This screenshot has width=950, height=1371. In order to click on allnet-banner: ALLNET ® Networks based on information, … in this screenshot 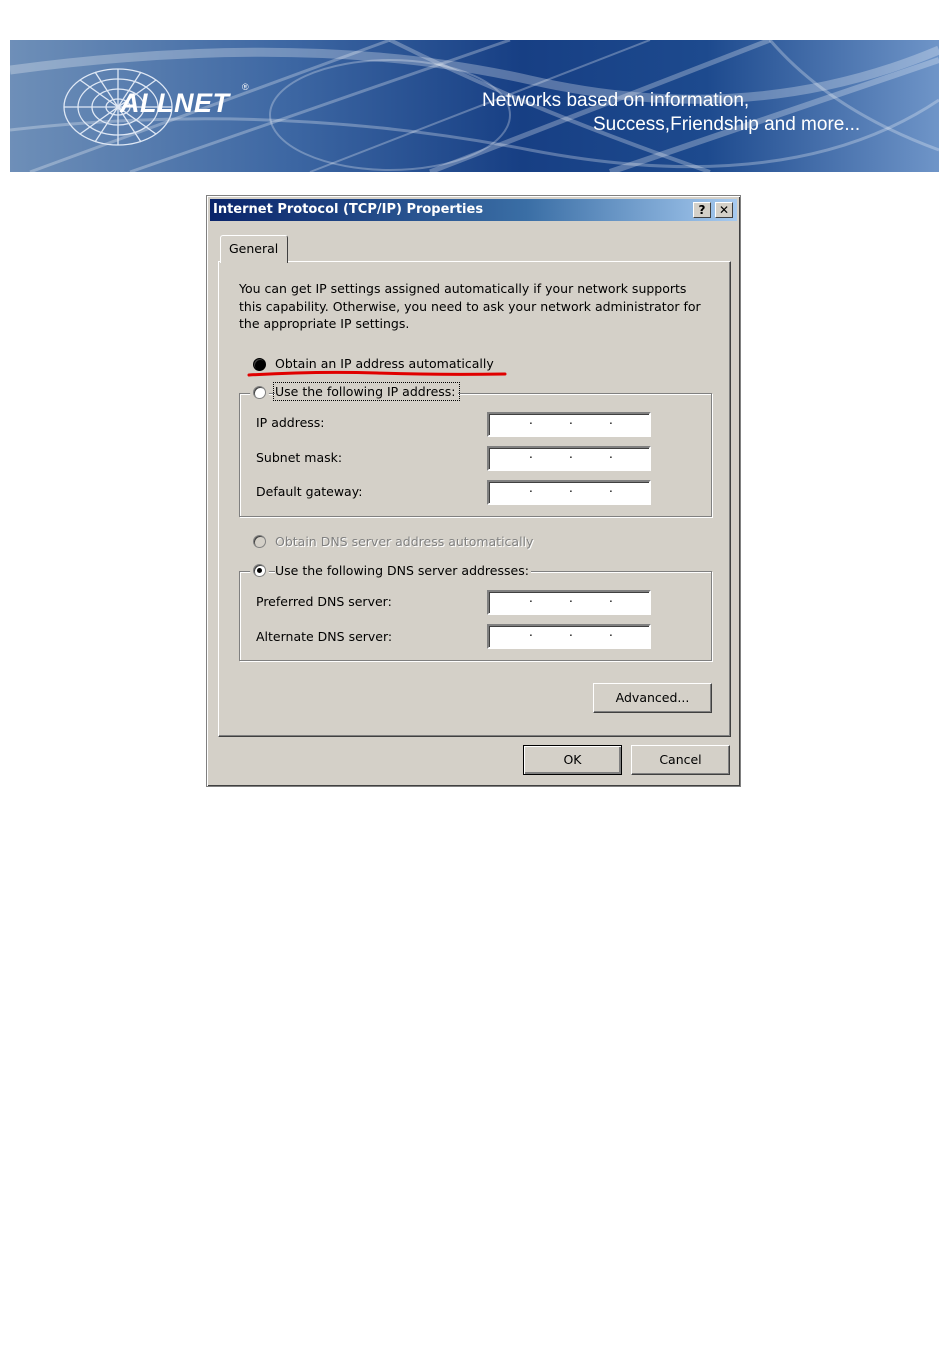, I will do `click(474, 106)`.